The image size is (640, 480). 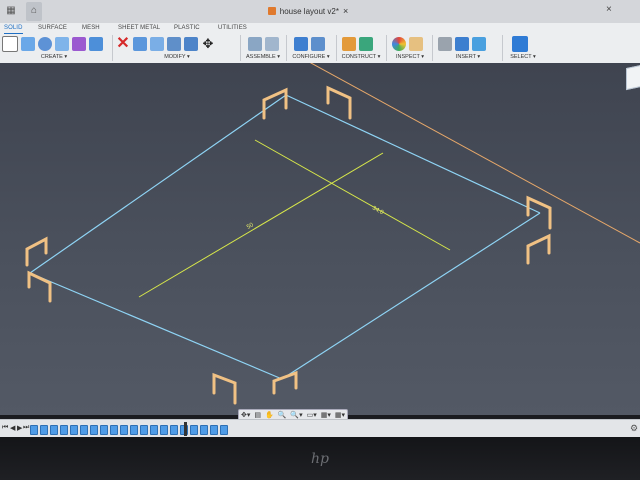 What do you see at coordinates (366, 44) in the screenshot?
I see `midplane-icon` at bounding box center [366, 44].